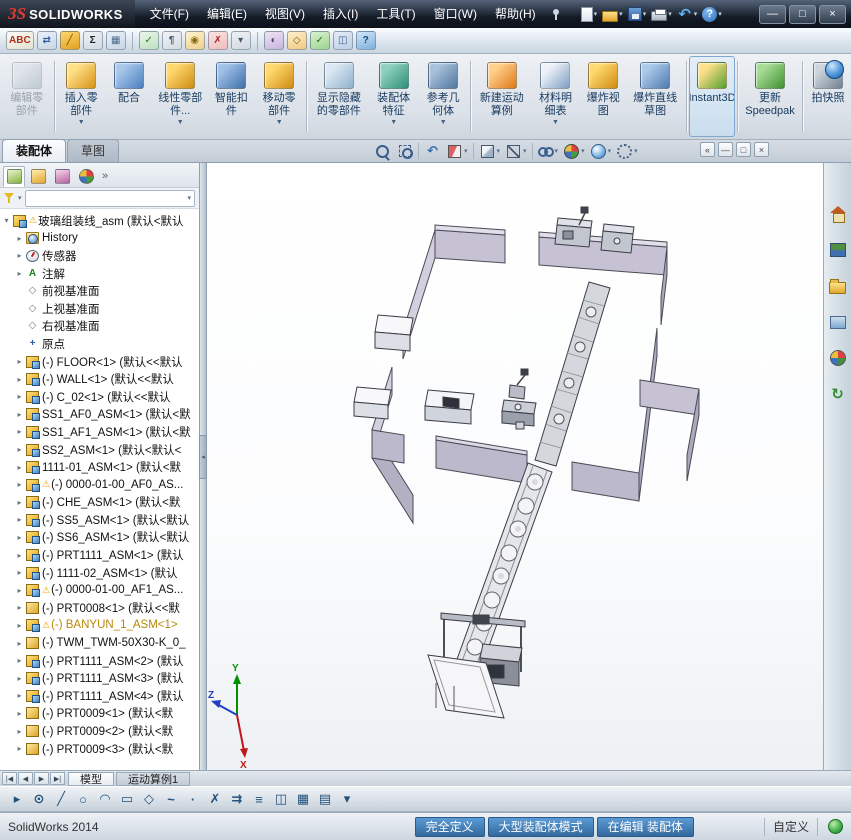  What do you see at coordinates (17, 799) in the screenshot?
I see `select-icon: ▸` at bounding box center [17, 799].